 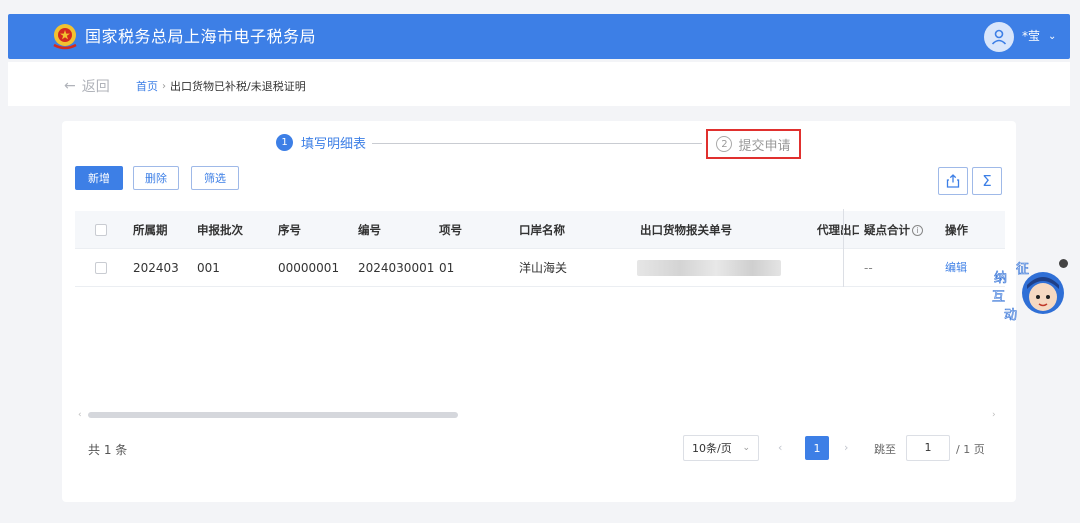 I want to click on breadcrumb-home: 首页, so click(x=147, y=86).